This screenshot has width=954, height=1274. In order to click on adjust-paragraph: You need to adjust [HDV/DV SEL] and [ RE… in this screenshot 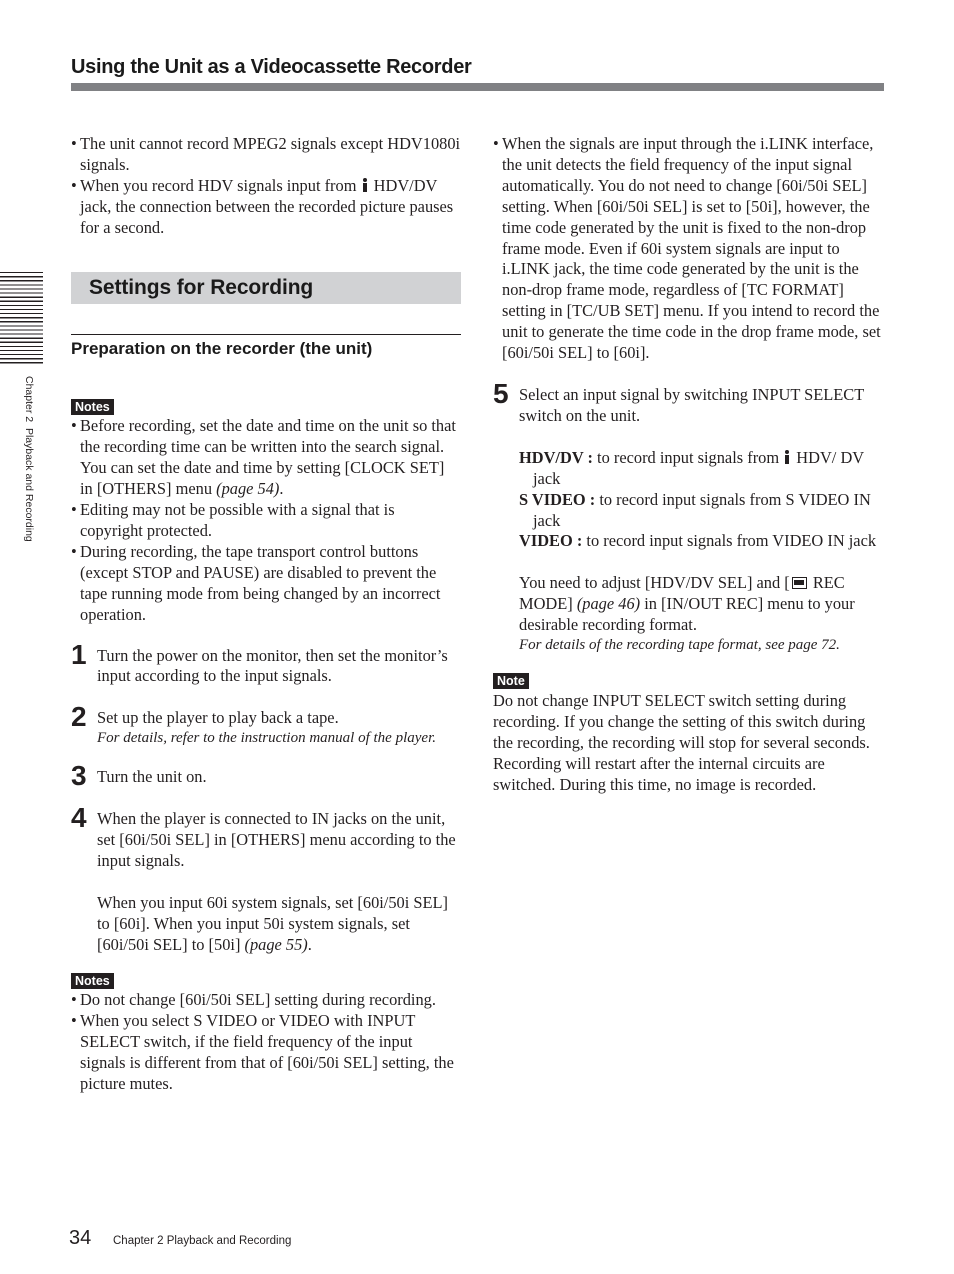, I will do `click(687, 604)`.